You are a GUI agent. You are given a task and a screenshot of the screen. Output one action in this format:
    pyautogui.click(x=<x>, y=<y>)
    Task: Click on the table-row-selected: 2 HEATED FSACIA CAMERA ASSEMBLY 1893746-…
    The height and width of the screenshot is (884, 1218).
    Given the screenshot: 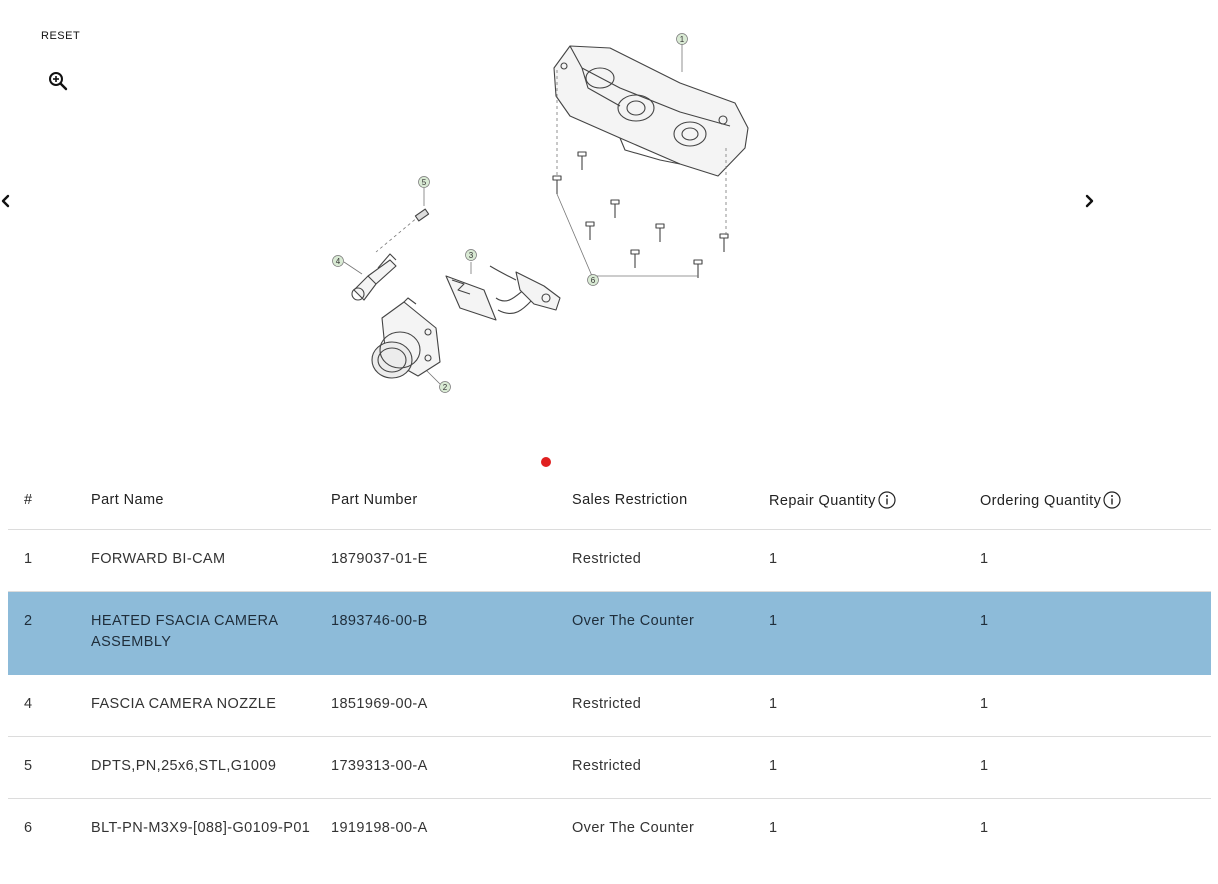 What is the action you would take?
    pyautogui.click(x=609, y=633)
    